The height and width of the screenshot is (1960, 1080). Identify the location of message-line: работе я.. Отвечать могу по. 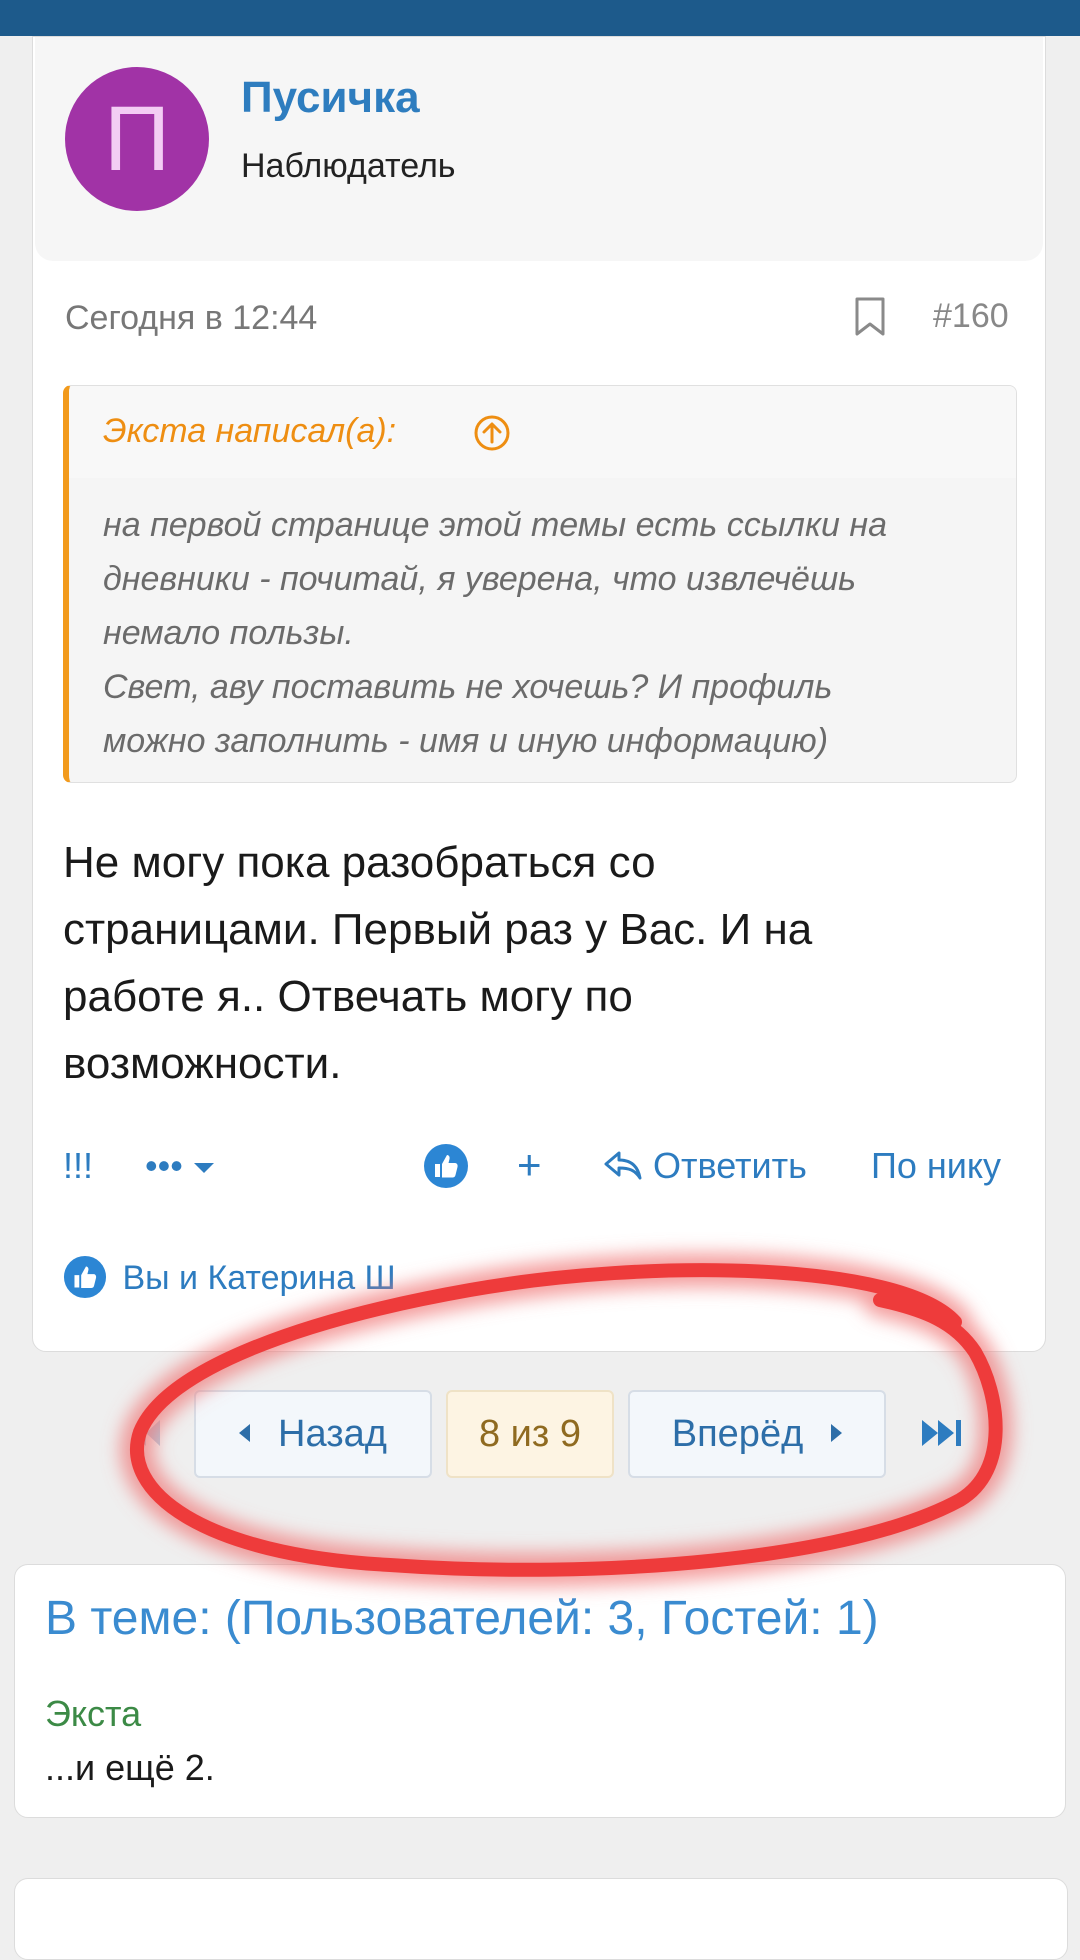
(348, 996).